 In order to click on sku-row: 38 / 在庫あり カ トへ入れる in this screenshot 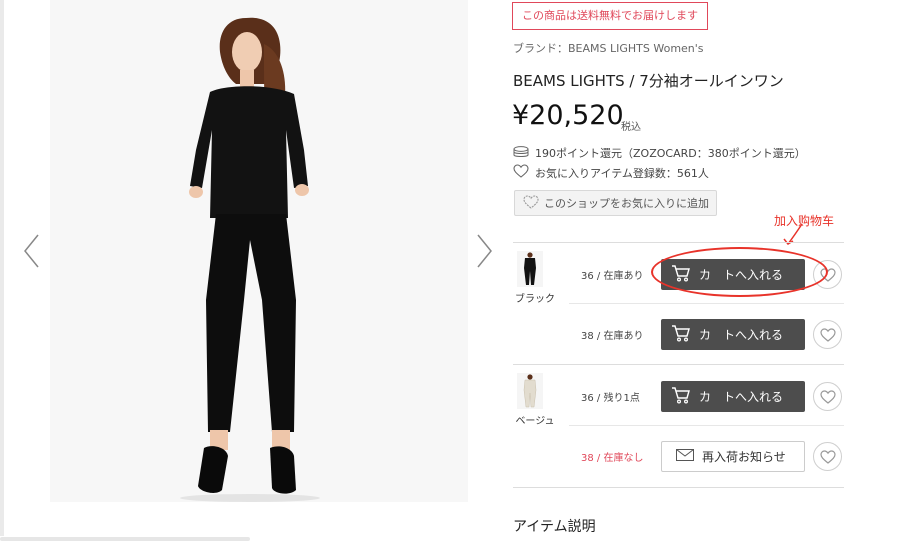, I will do `click(678, 333)`.